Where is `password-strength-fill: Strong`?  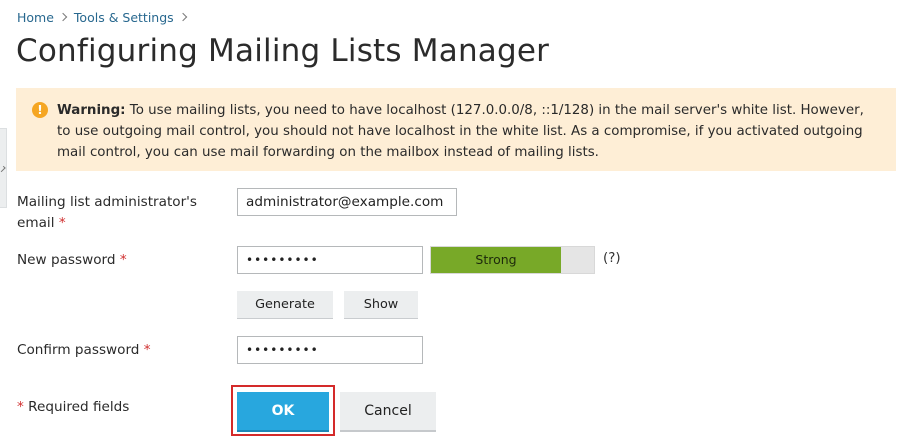
password-strength-fill: Strong is located at coordinates (496, 260).